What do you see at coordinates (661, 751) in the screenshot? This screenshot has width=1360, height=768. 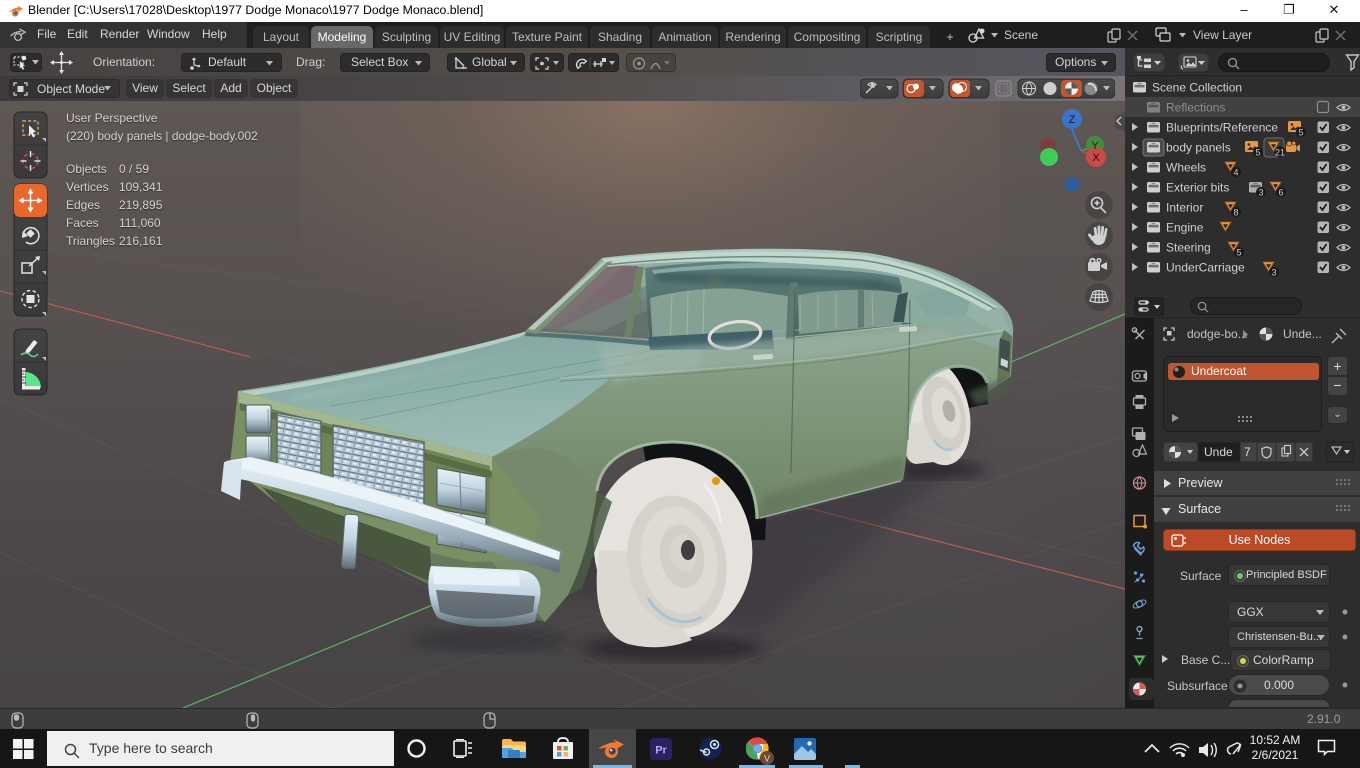 I see `svg-text: Pr` at bounding box center [661, 751].